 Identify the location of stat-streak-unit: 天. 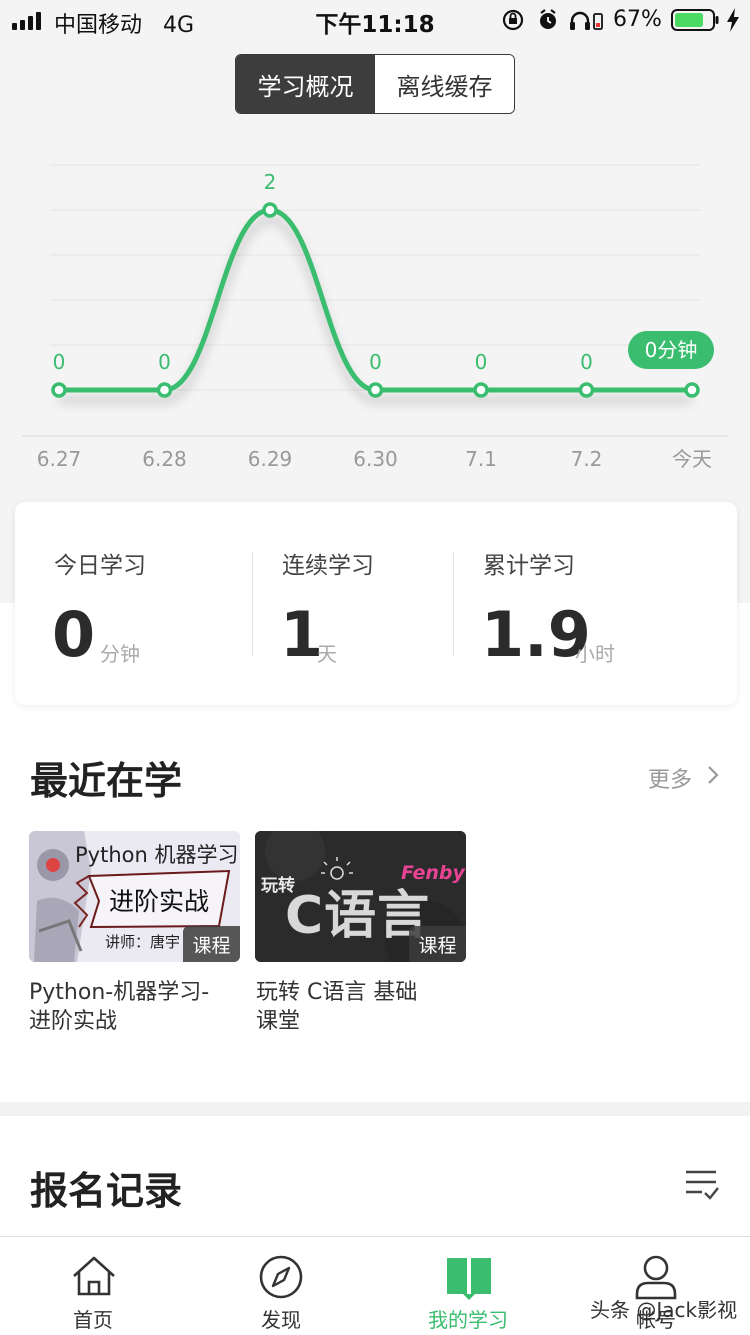
(327, 654).